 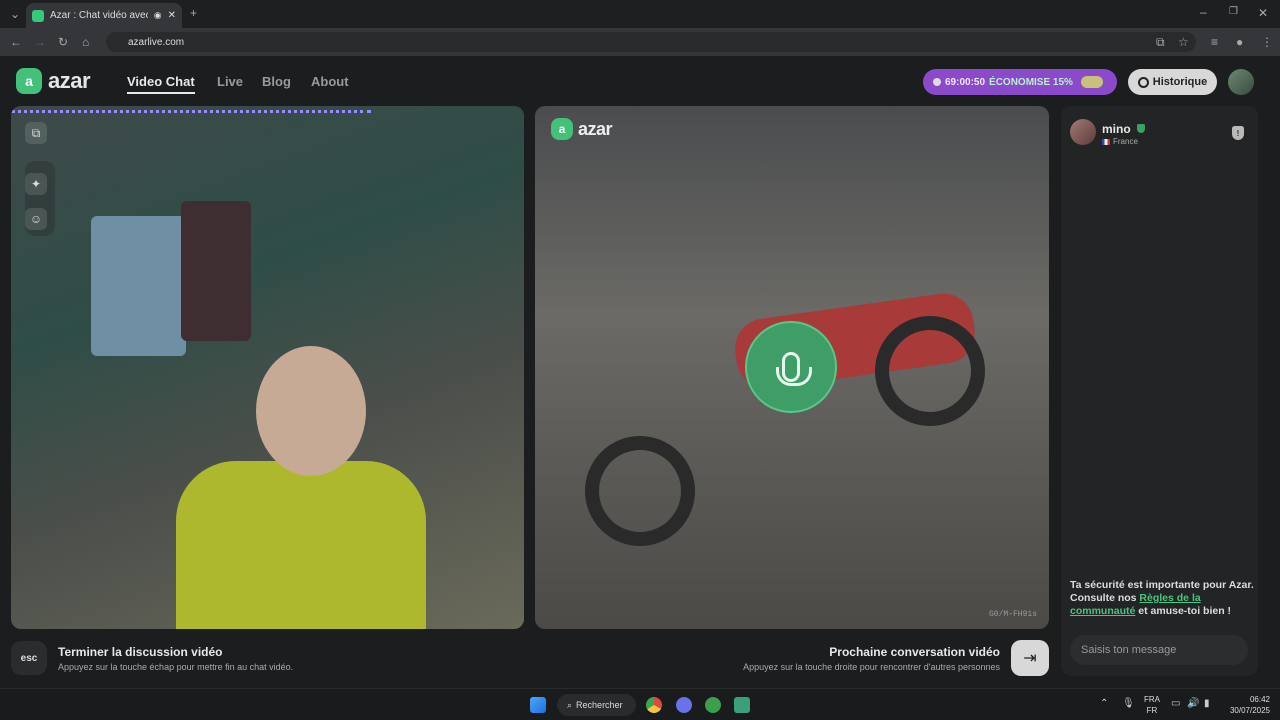 What do you see at coordinates (1241, 82) in the screenshot?
I see `user-avatar` at bounding box center [1241, 82].